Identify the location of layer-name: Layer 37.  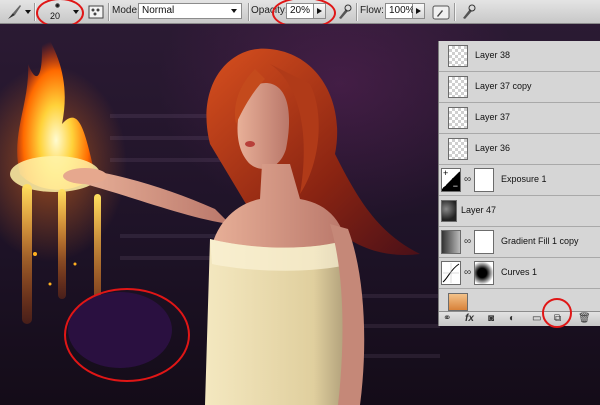
(493, 117).